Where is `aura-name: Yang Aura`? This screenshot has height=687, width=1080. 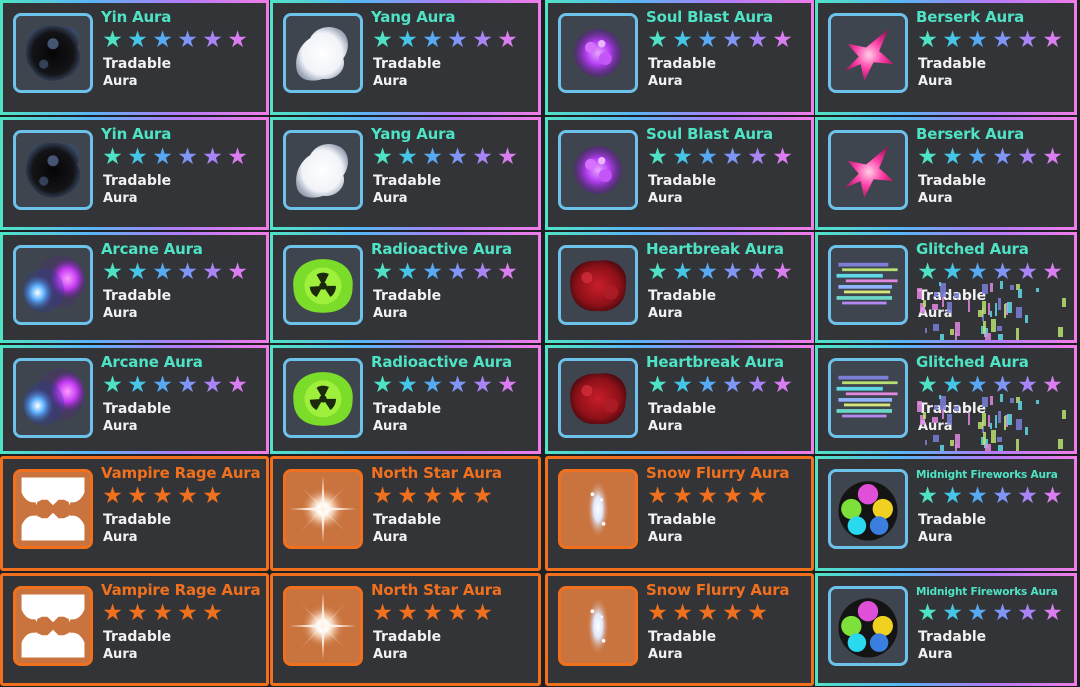
aura-name: Yang Aura is located at coordinates (413, 134).